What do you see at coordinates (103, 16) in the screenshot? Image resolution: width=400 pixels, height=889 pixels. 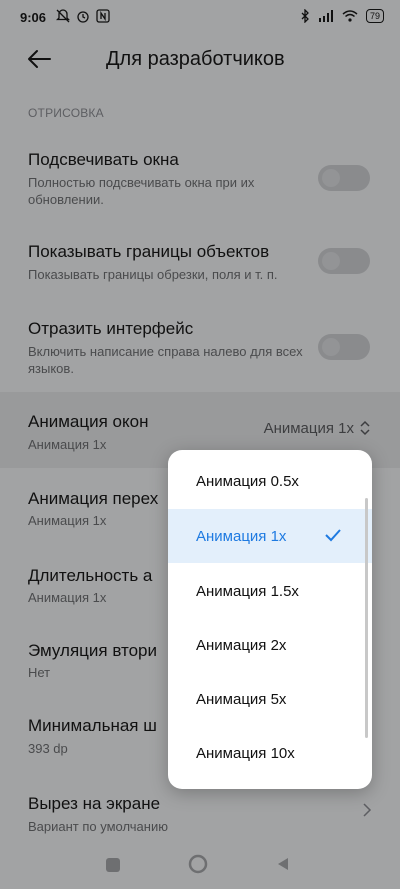 I see `nfc-icon` at bounding box center [103, 16].